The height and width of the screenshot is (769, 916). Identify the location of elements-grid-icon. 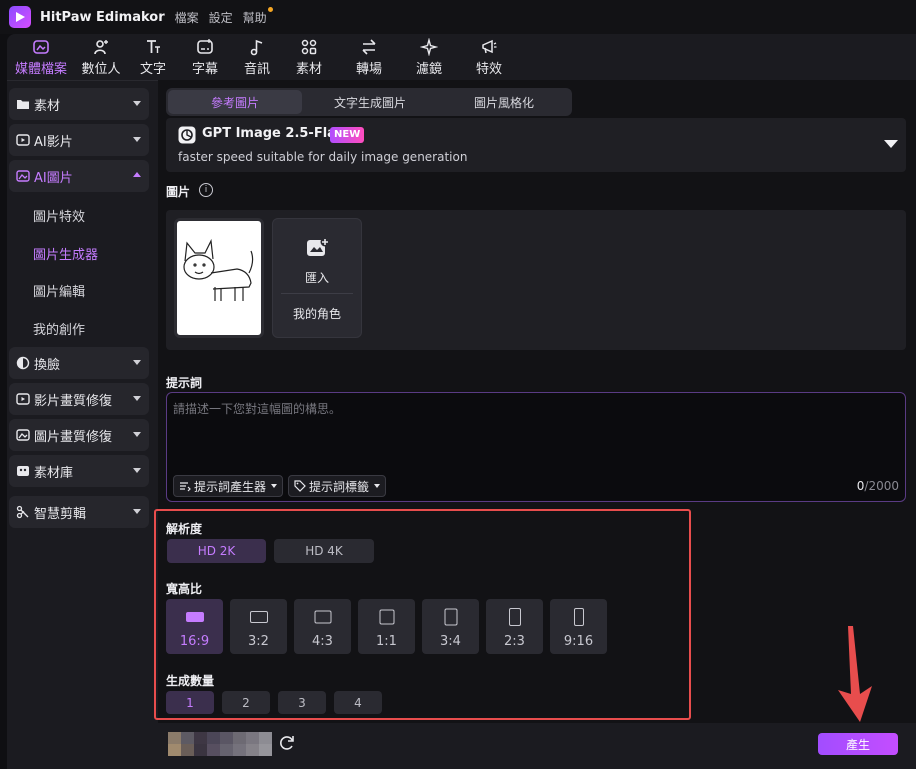
(309, 46).